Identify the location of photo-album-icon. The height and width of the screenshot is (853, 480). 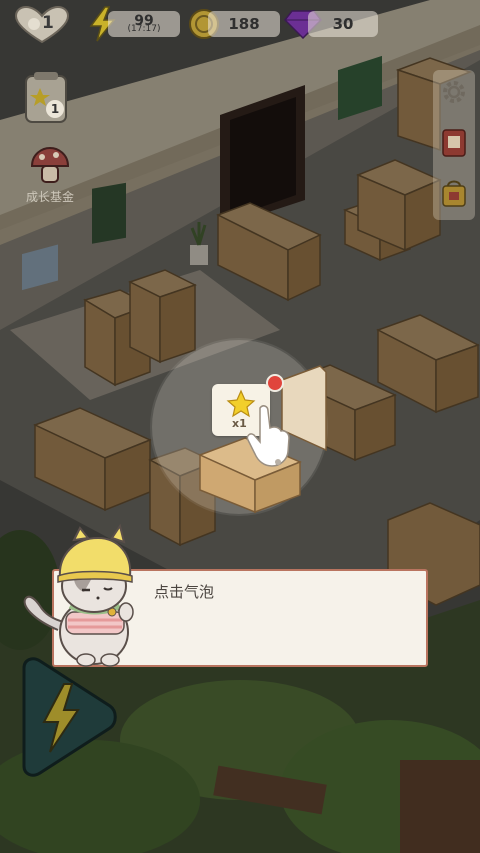
(454, 143).